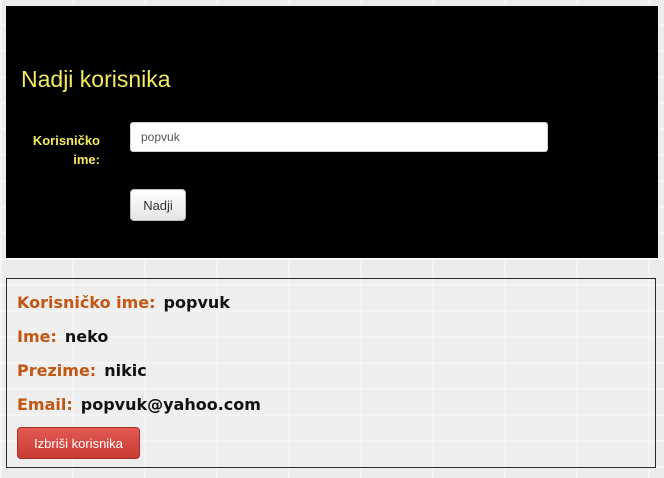 The height and width of the screenshot is (478, 664). I want to click on result-email-row: Email: popvuk@yahoo.com, so click(139, 404).